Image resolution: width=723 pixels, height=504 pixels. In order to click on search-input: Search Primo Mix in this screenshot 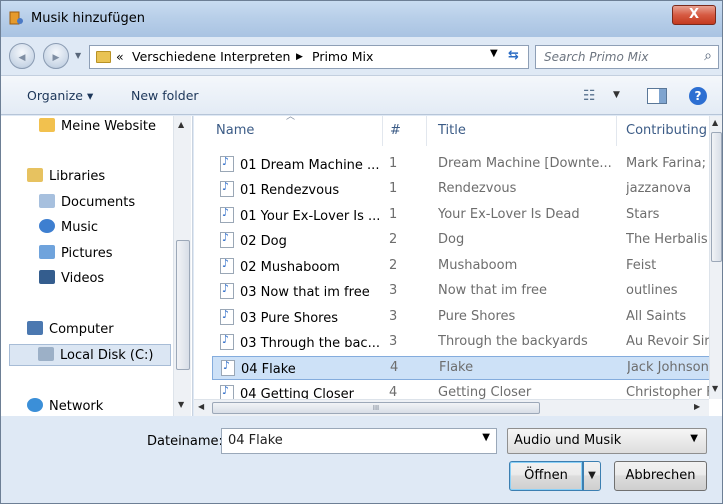, I will do `click(596, 57)`.